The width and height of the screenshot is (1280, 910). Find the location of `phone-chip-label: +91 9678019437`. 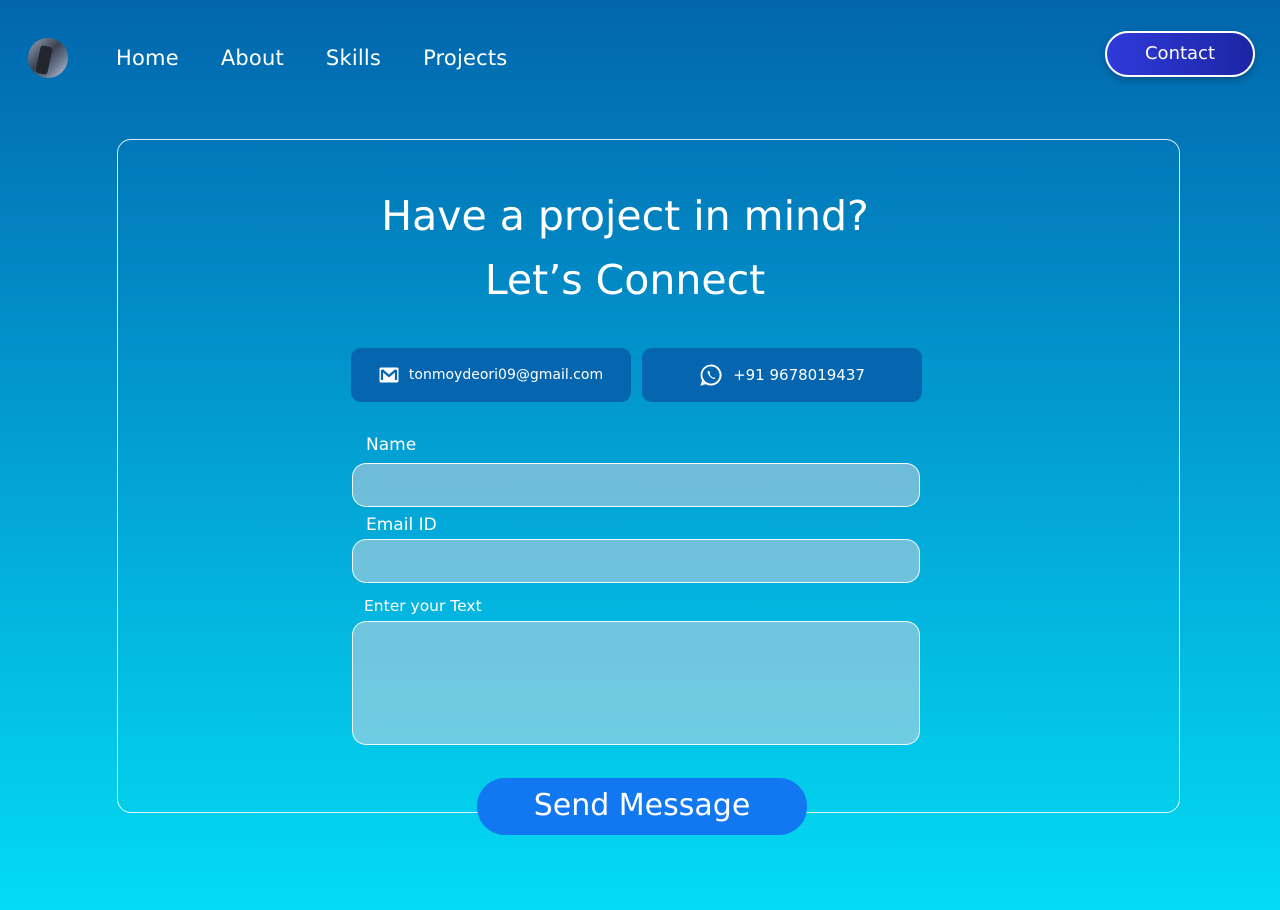

phone-chip-label: +91 9678019437 is located at coordinates (799, 375).